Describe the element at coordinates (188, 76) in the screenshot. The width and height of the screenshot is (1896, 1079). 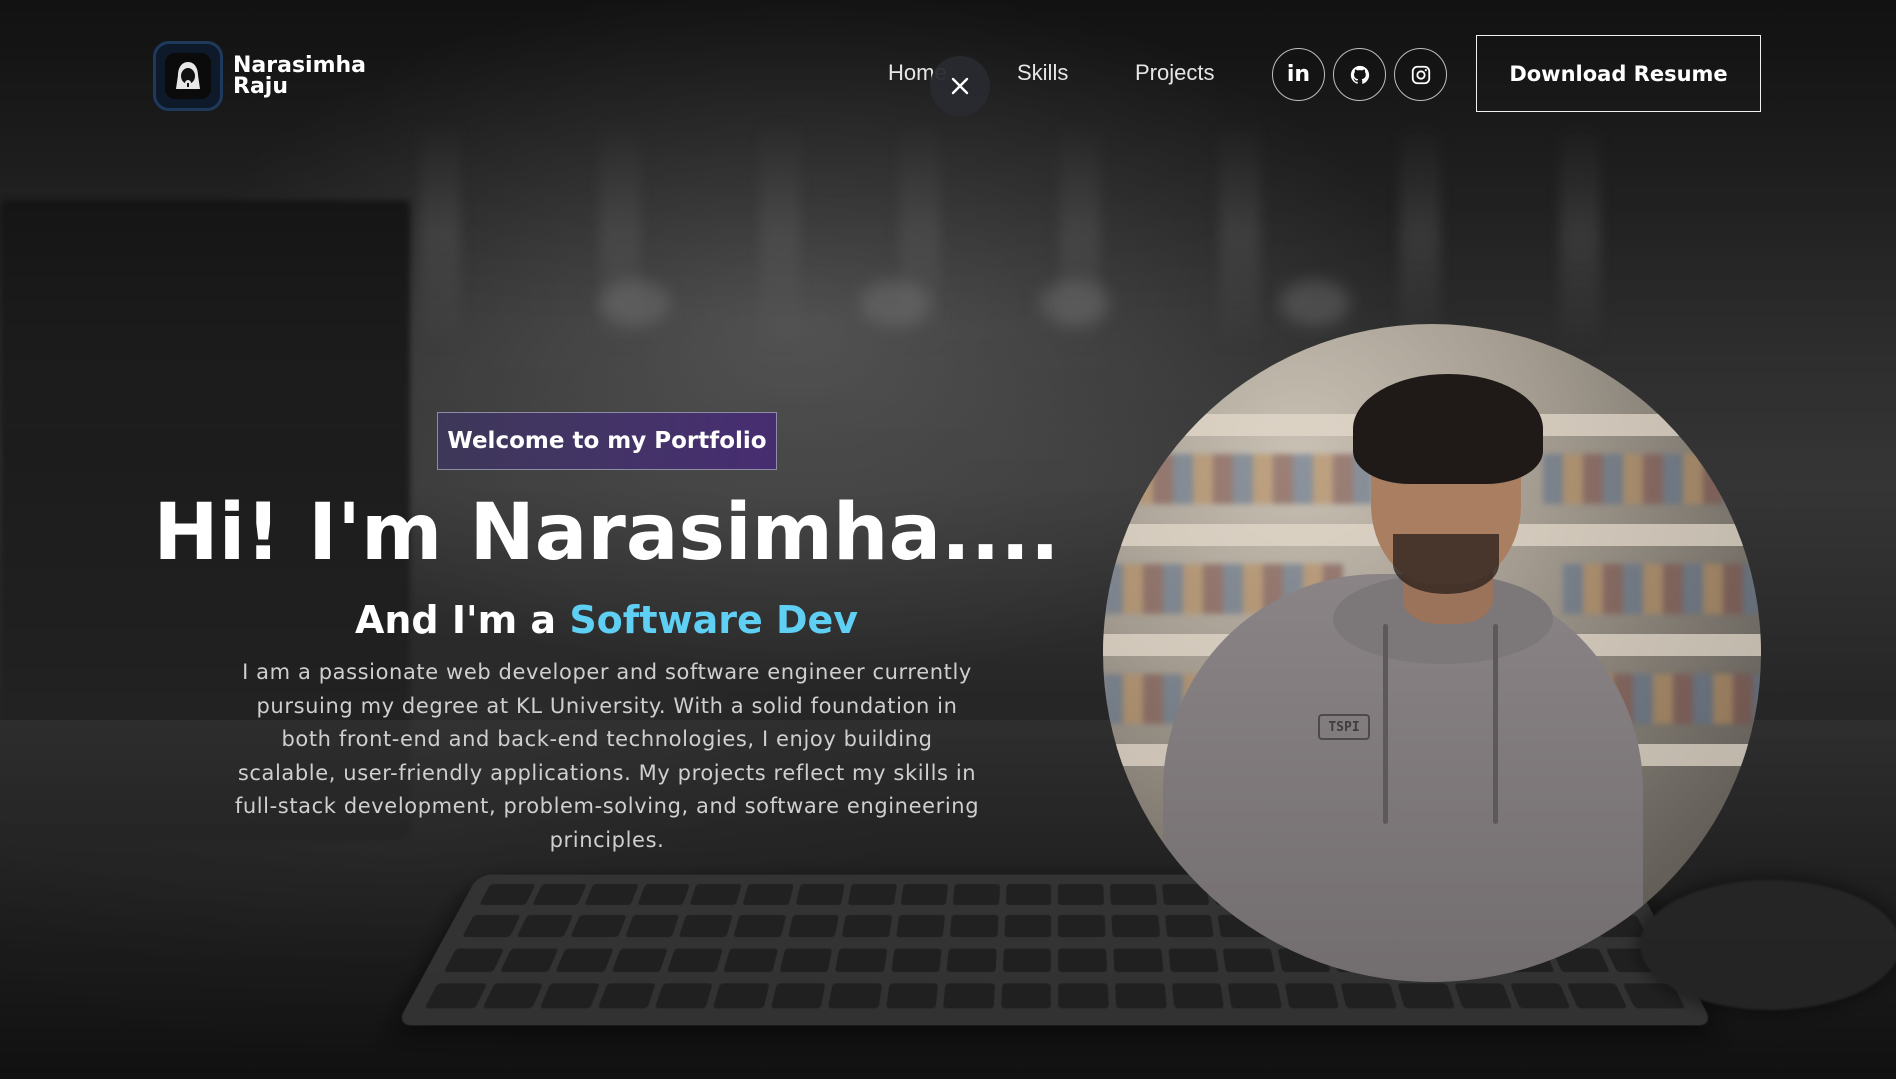
I see `hacker-hood-icon` at that location.